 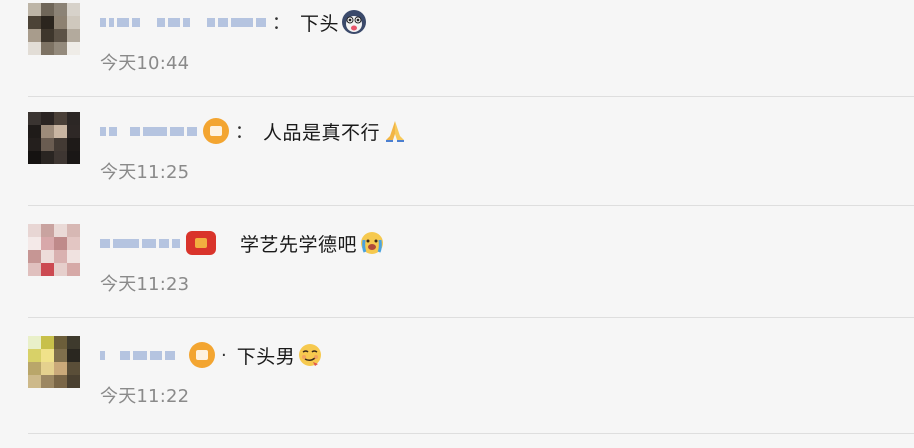 I want to click on comment-header: ： 人品是真不行, so click(x=254, y=131).